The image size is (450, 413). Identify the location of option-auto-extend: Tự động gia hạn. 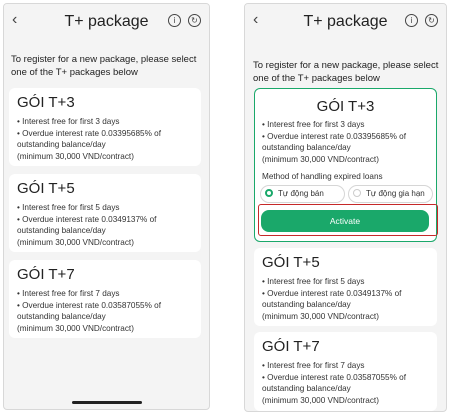
(390, 194).